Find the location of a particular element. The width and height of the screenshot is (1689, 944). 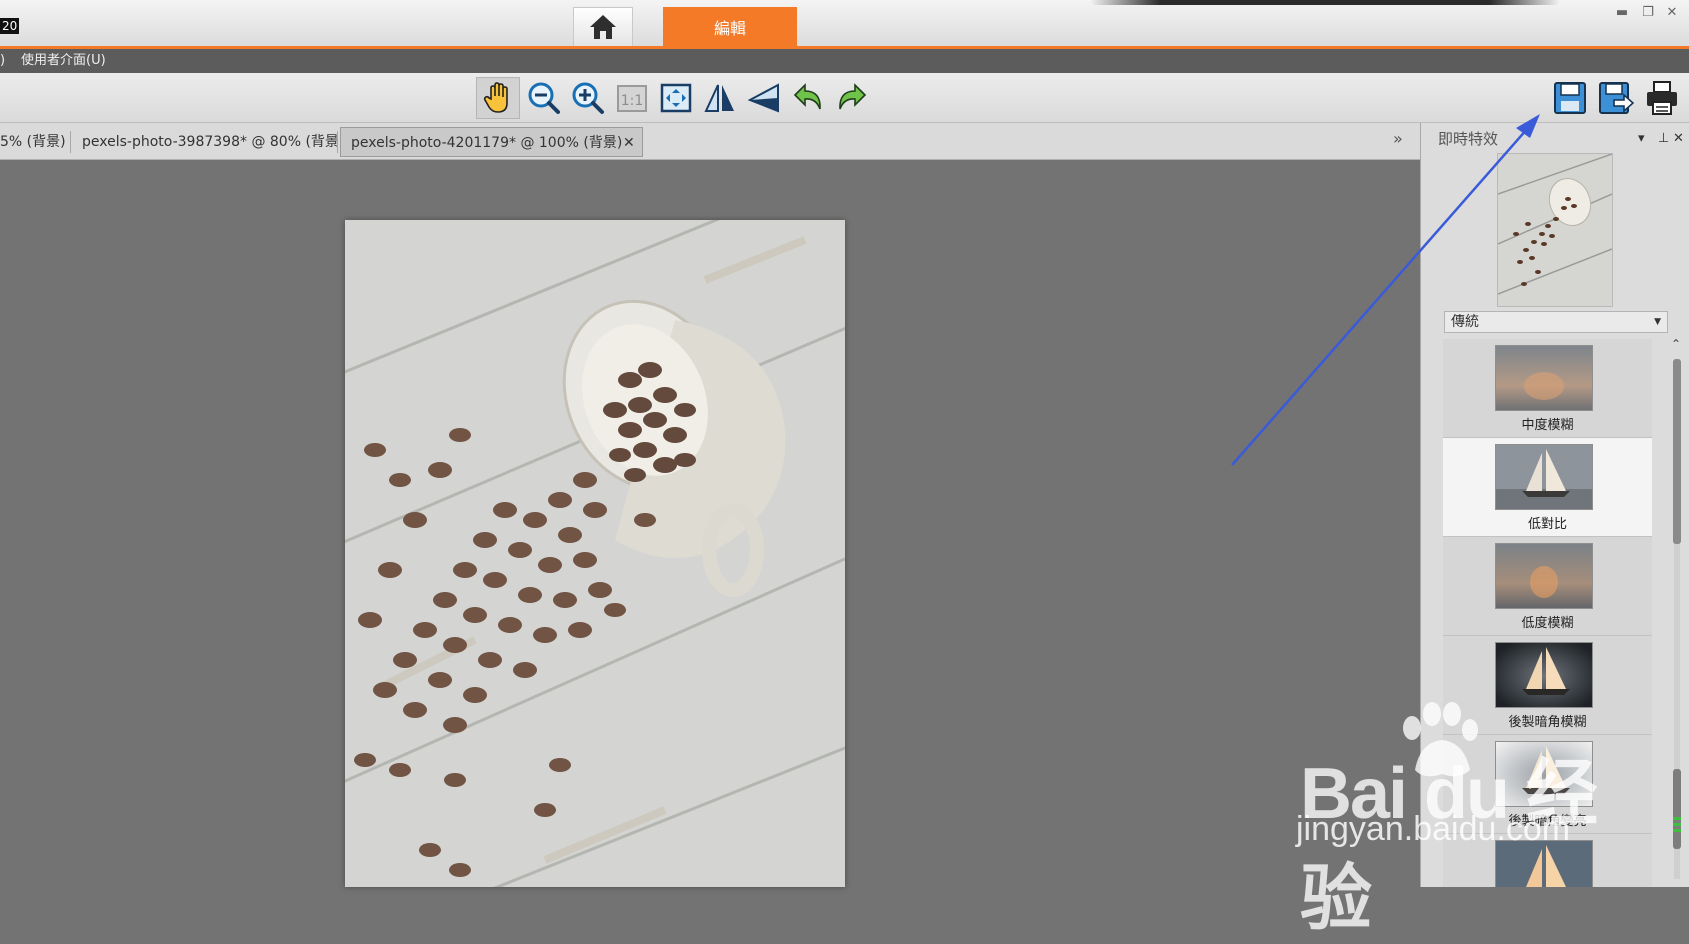

actual-size-icon: 1:1 is located at coordinates (632, 98).